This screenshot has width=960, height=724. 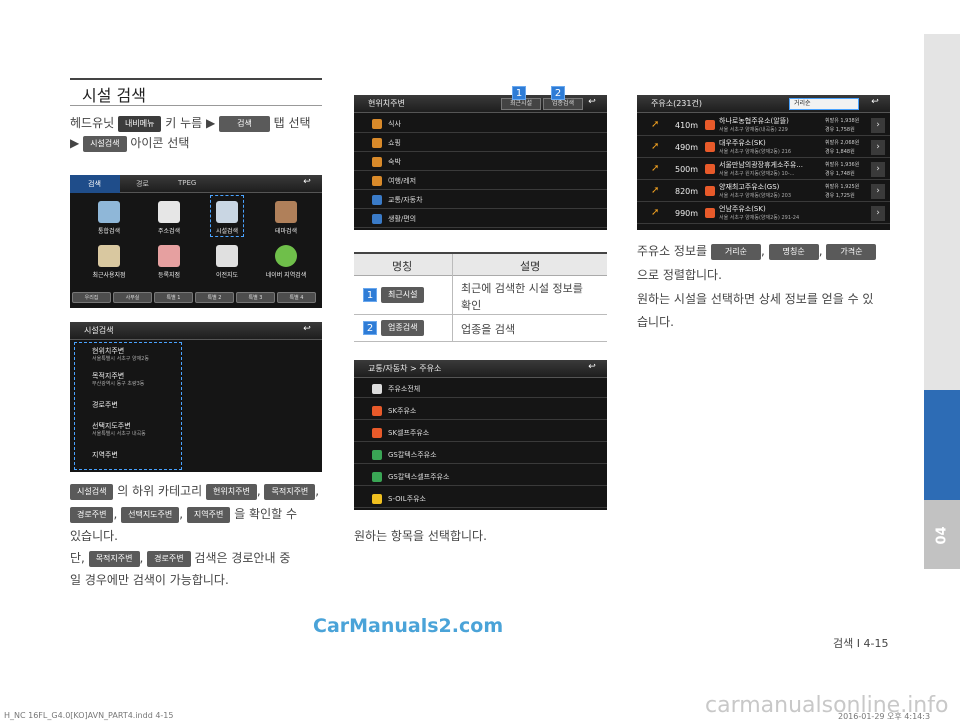 I want to click on list-item: 쇼핑, so click(x=480, y=143).